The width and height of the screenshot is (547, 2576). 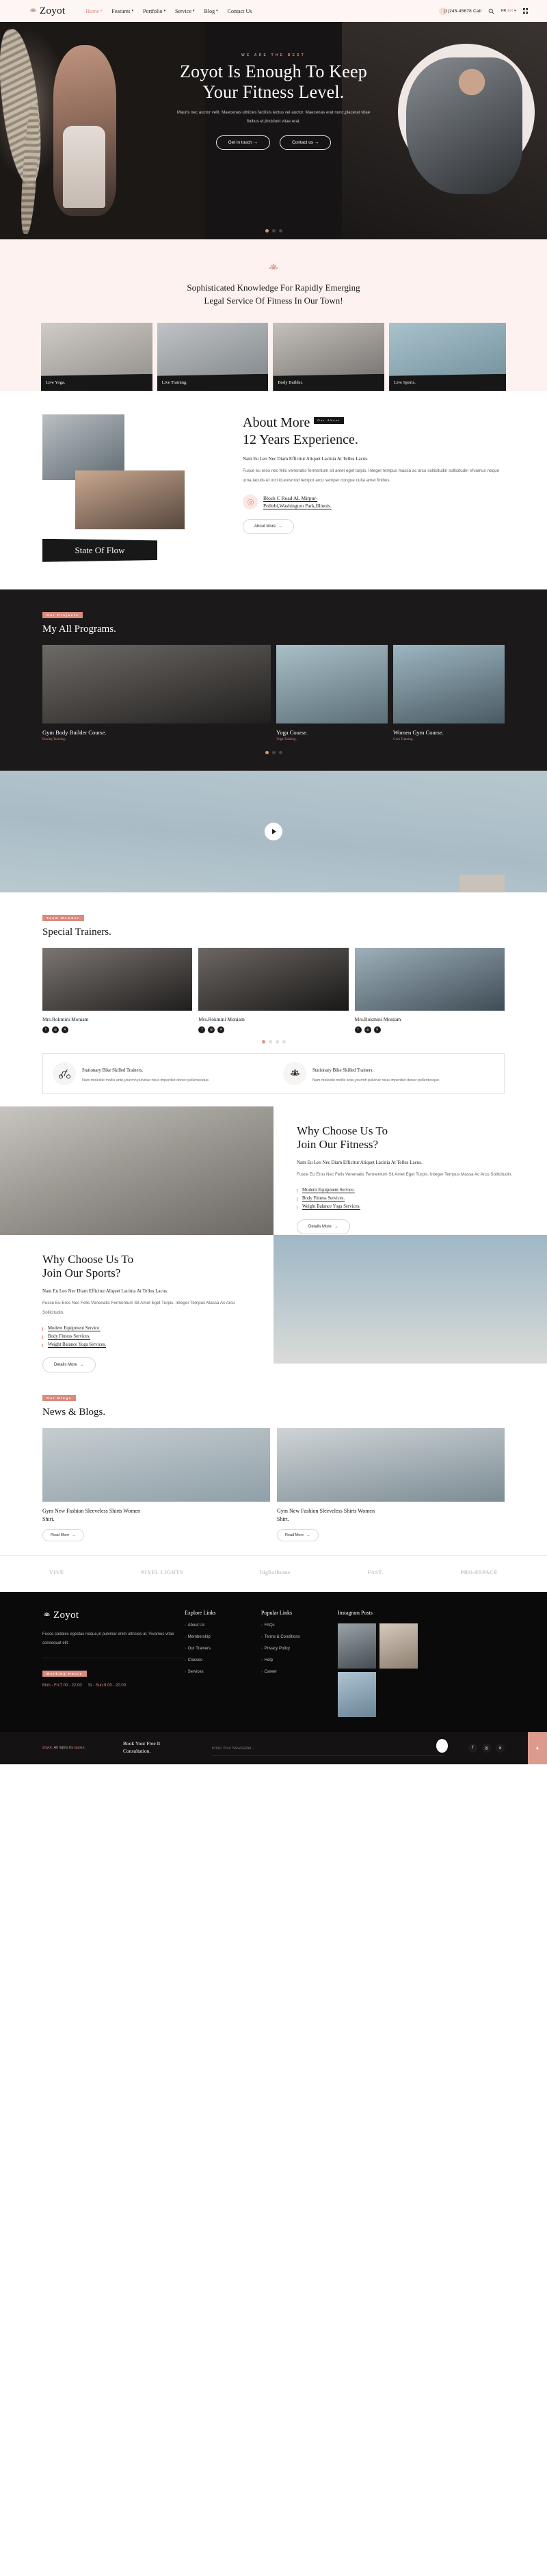 What do you see at coordinates (332, 692) in the screenshot?
I see `program-card: Yoga Course. Yoga Training.` at bounding box center [332, 692].